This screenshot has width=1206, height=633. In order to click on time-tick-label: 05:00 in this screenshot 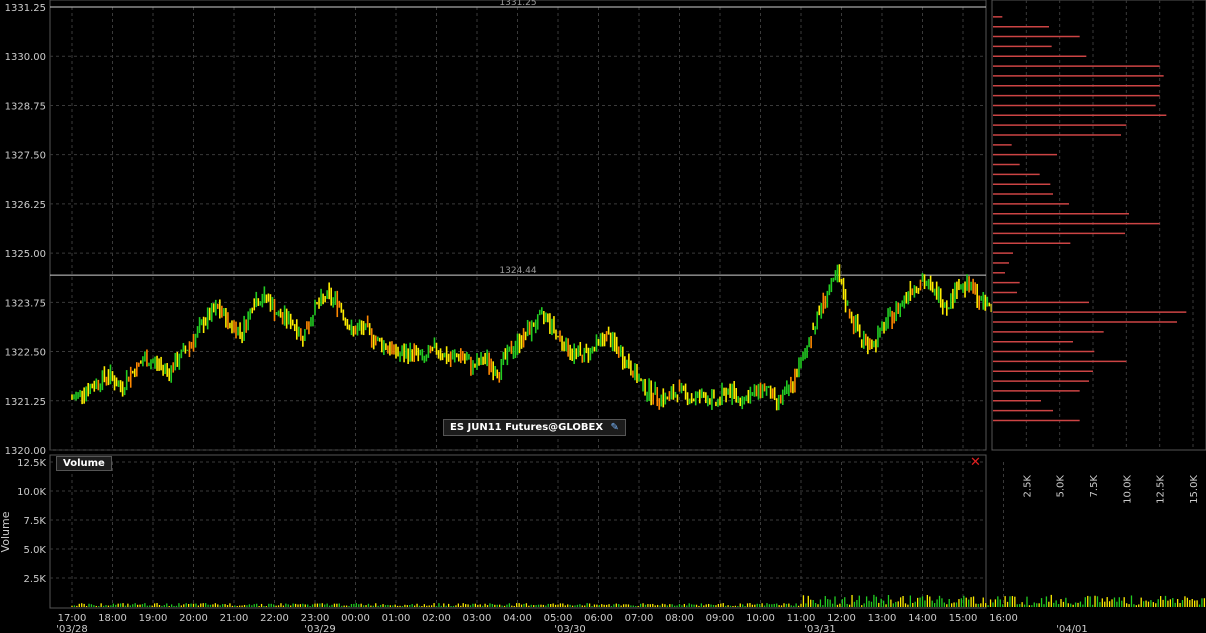, I will do `click(558, 618)`.